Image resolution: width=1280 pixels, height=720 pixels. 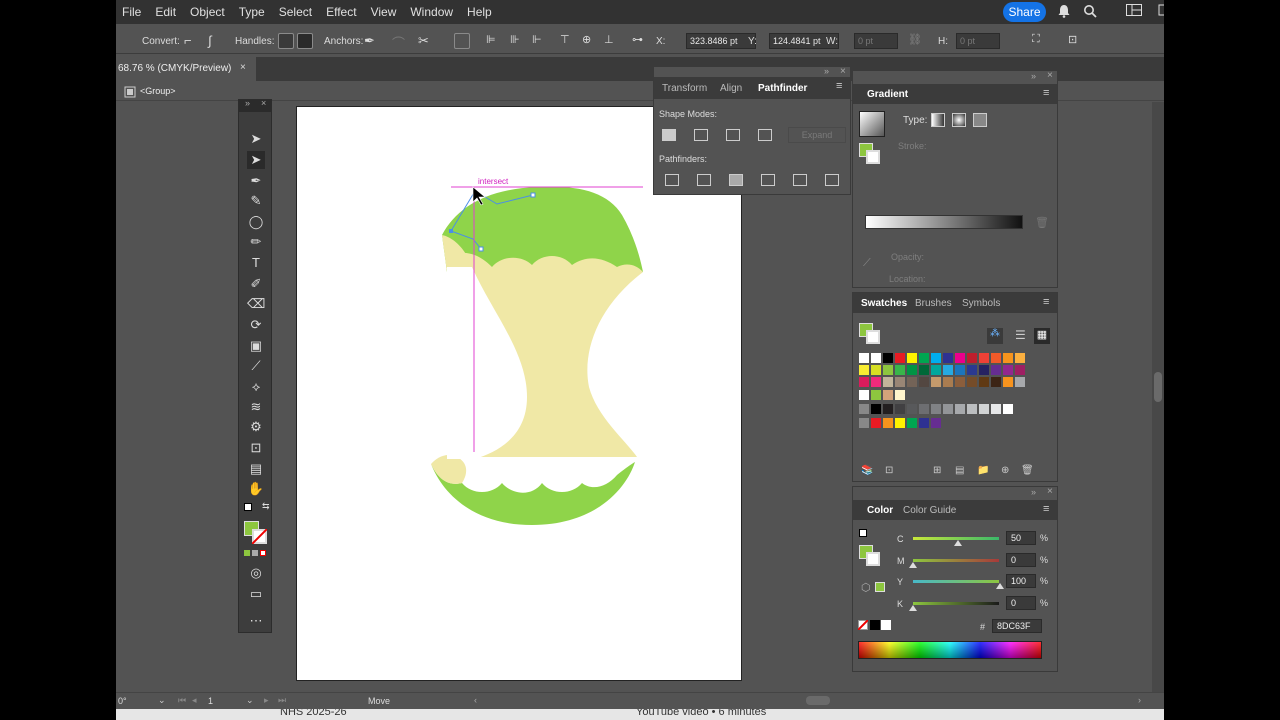 I want to click on align-middle-icon: ⊕, so click(x=590, y=41).